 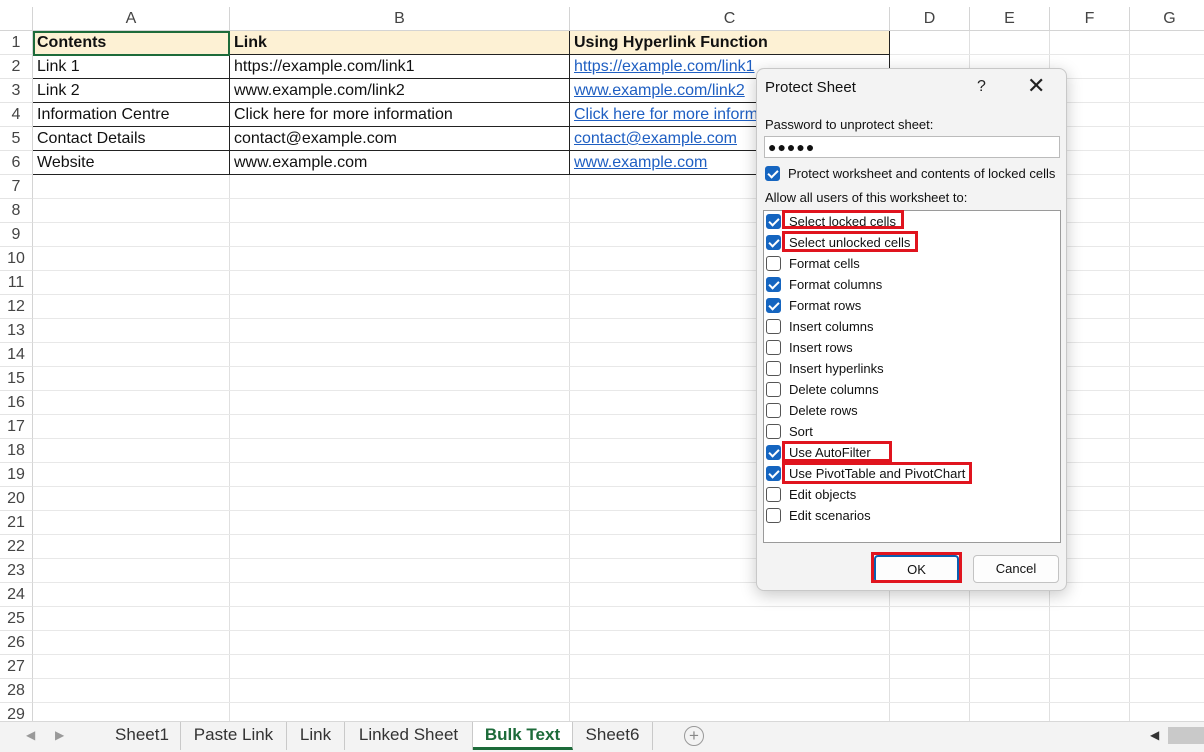 What do you see at coordinates (16, 427) in the screenshot?
I see `row-header: 17` at bounding box center [16, 427].